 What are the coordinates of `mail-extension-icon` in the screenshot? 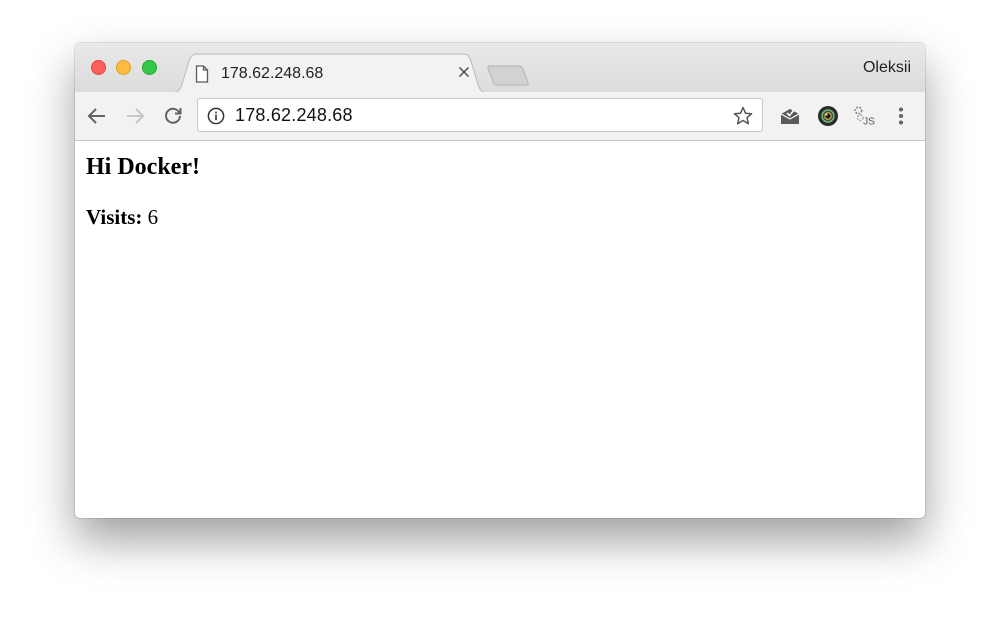 It's located at (790, 116).